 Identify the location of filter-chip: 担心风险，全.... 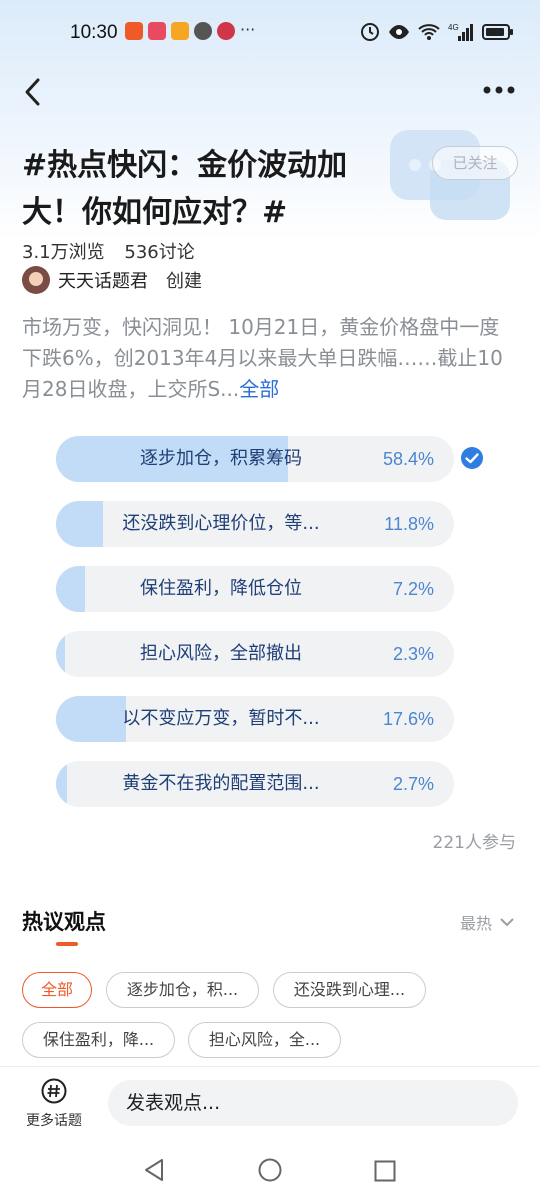
(264, 1040).